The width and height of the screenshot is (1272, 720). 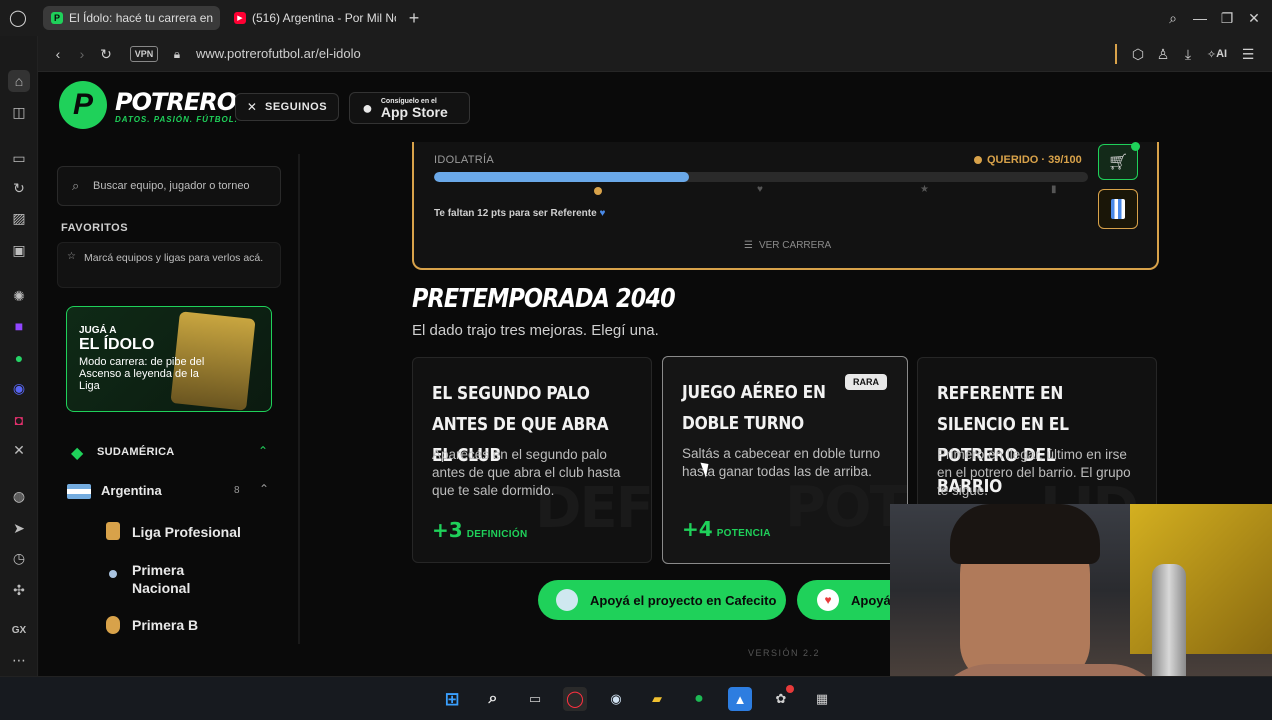 I want to click on opera-logo-icon: ◯, so click(x=18, y=18).